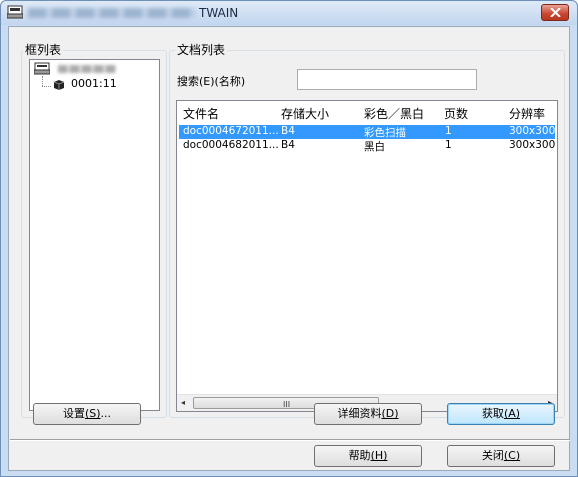 The width and height of the screenshot is (578, 477). I want to click on search-name-input, so click(387, 79).